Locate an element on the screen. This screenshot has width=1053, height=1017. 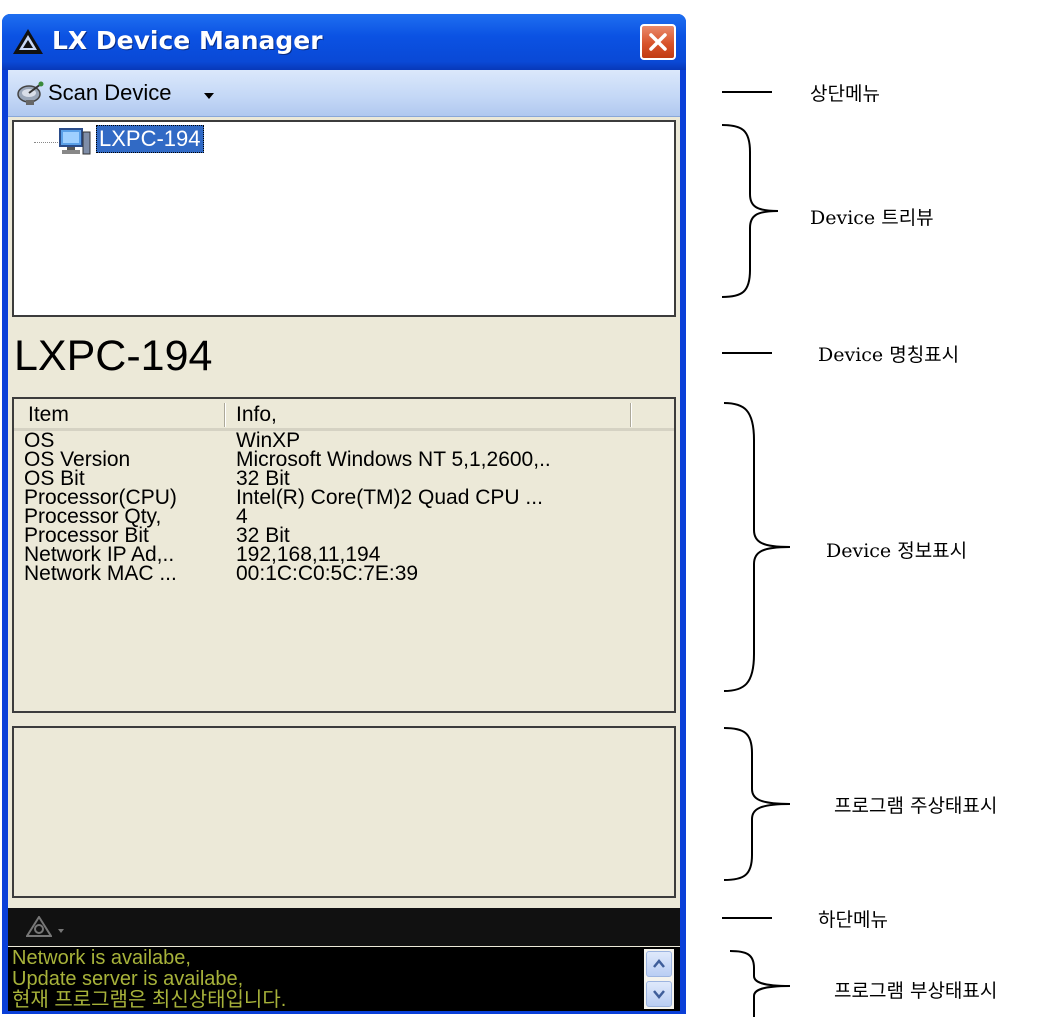
scroll-down-button is located at coordinates (659, 994).